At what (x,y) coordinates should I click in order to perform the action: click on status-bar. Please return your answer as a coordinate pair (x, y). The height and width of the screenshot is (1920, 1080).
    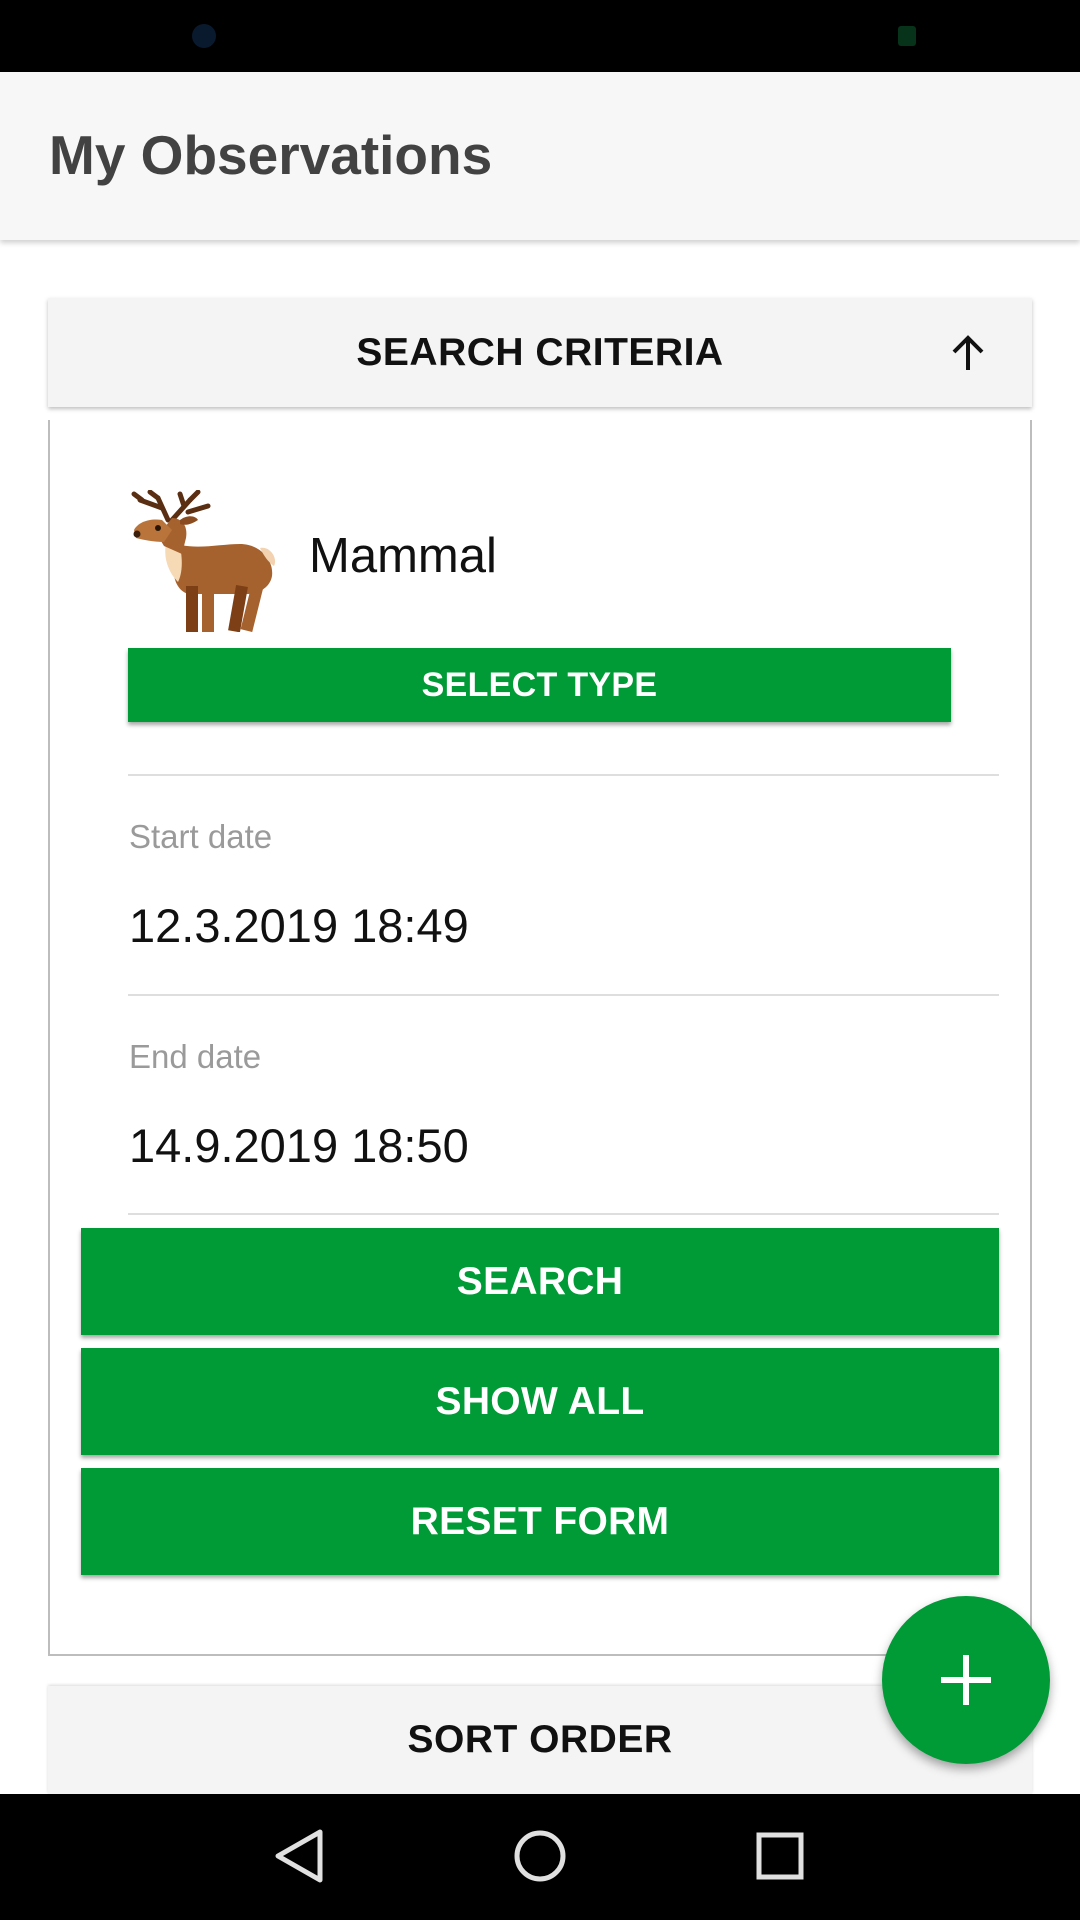
    Looking at the image, I should click on (540, 36).